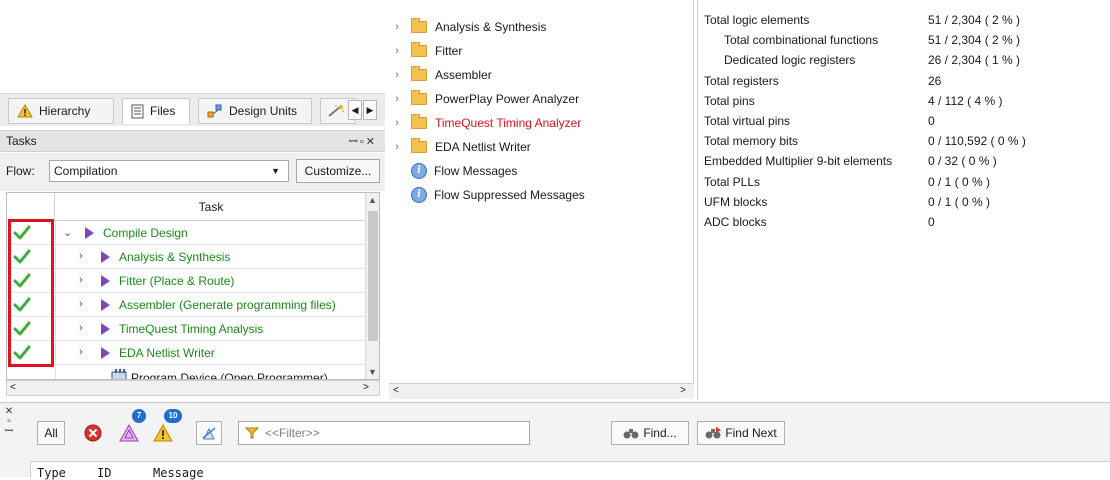 Image resolution: width=1110 pixels, height=480 pixels. Describe the element at coordinates (166, 427) in the screenshot. I see `warning-filter-button: 10` at that location.